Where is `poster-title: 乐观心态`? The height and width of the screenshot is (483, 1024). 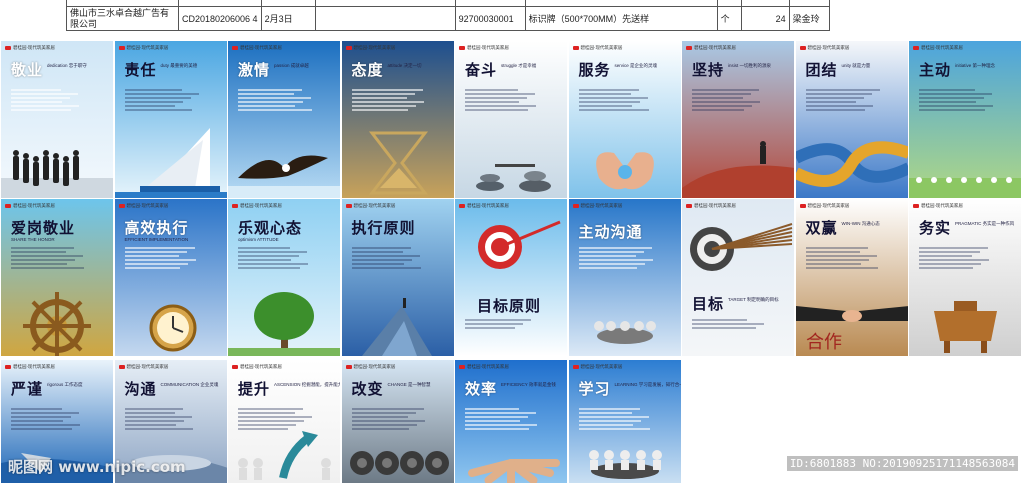
poster-title: 乐观心态 is located at coordinates (270, 228).